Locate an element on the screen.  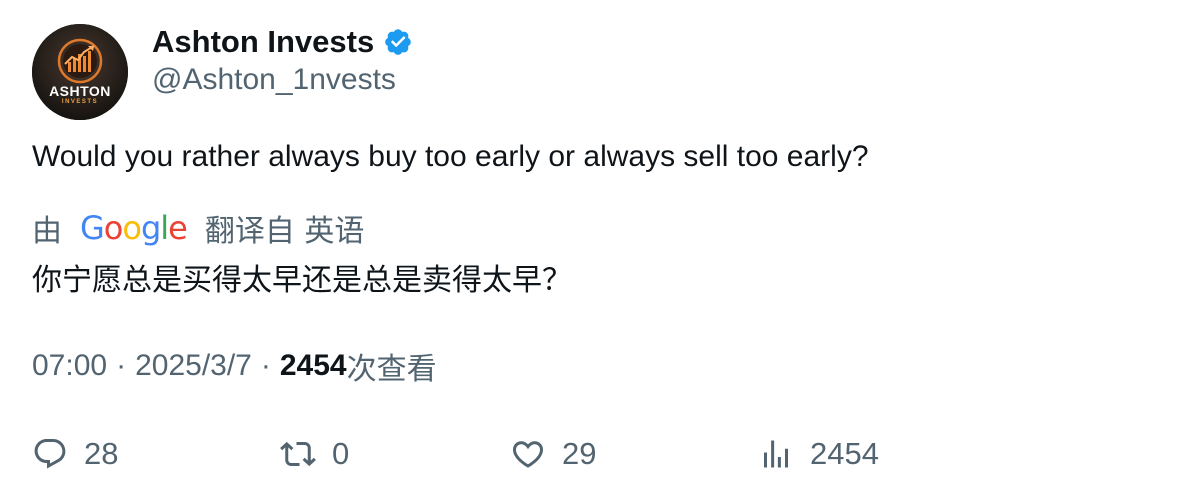
translated-text: 你宁愿总是买得太早还是总是卖得太早？ is located at coordinates (302, 280).